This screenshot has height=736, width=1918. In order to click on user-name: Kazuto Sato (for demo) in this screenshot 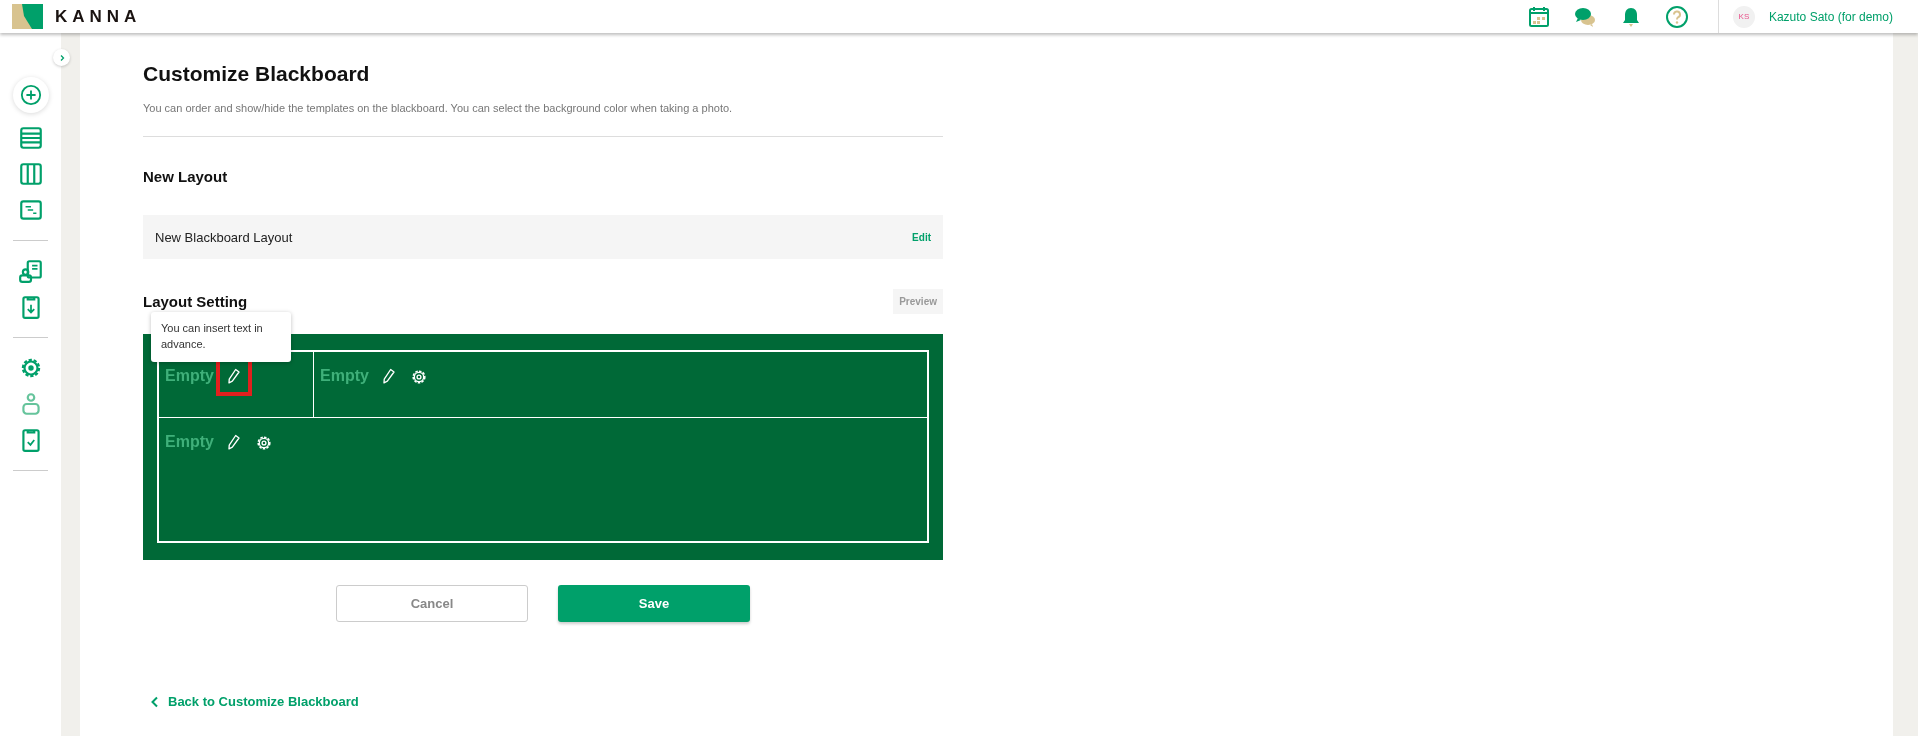, I will do `click(1830, 16)`.